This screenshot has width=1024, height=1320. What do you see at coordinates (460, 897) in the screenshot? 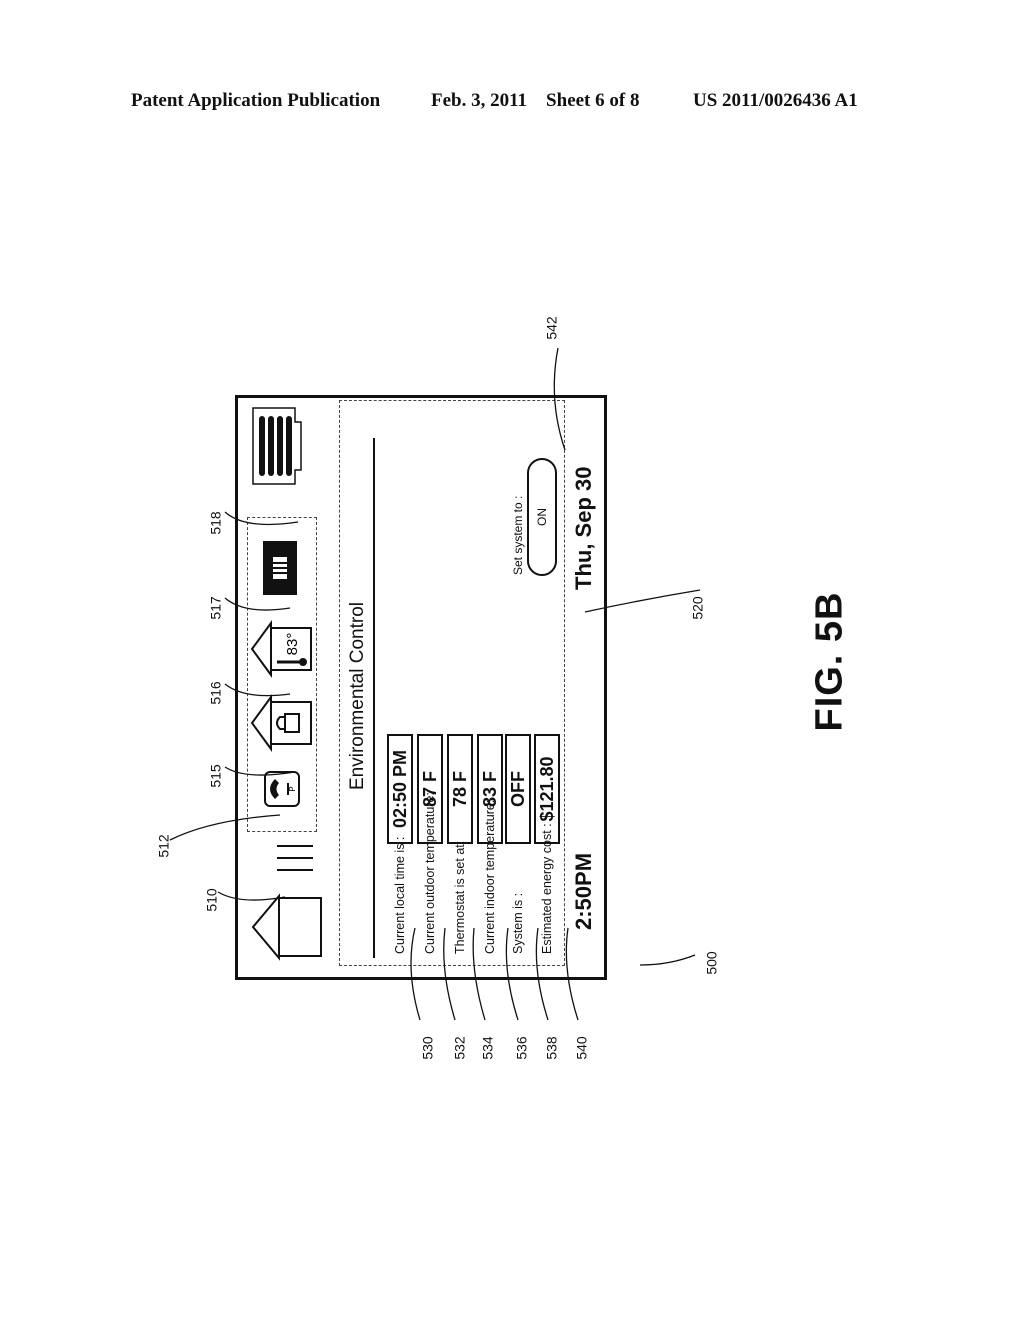
I see `thermostat-label: Thermostat is set at:` at bounding box center [460, 897].